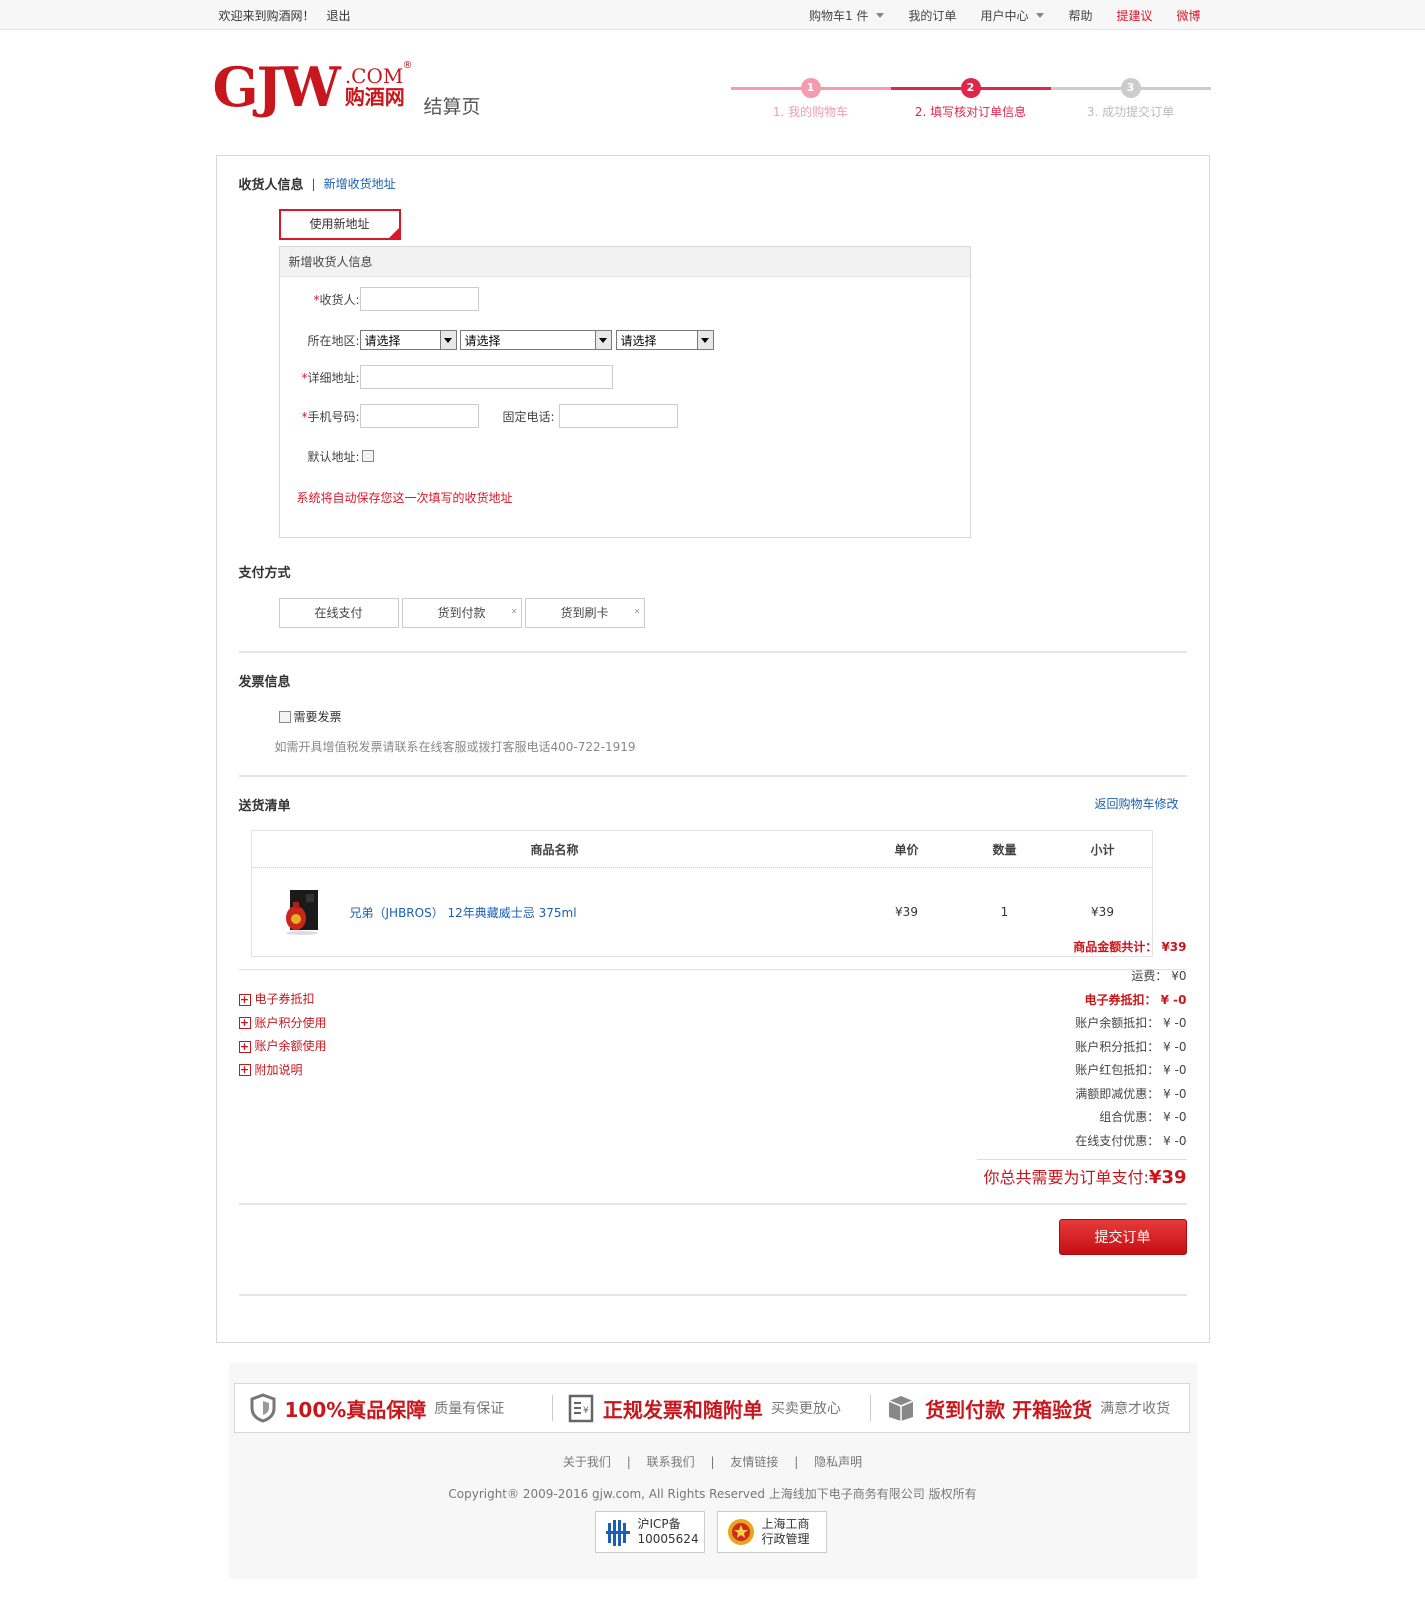  What do you see at coordinates (932, 15) in the screenshot?
I see `my-orders-link: 我的订单` at bounding box center [932, 15].